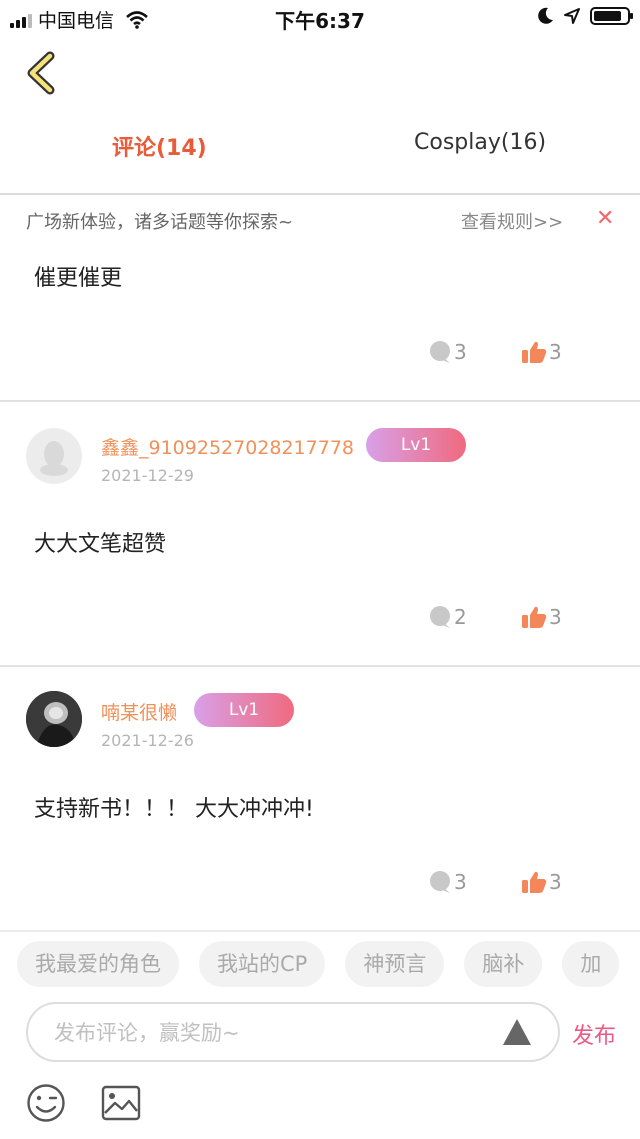  Describe the element at coordinates (174, 809) in the screenshot. I see `comment-text: 支持新书！！！ 大大冲冲冲!` at that location.